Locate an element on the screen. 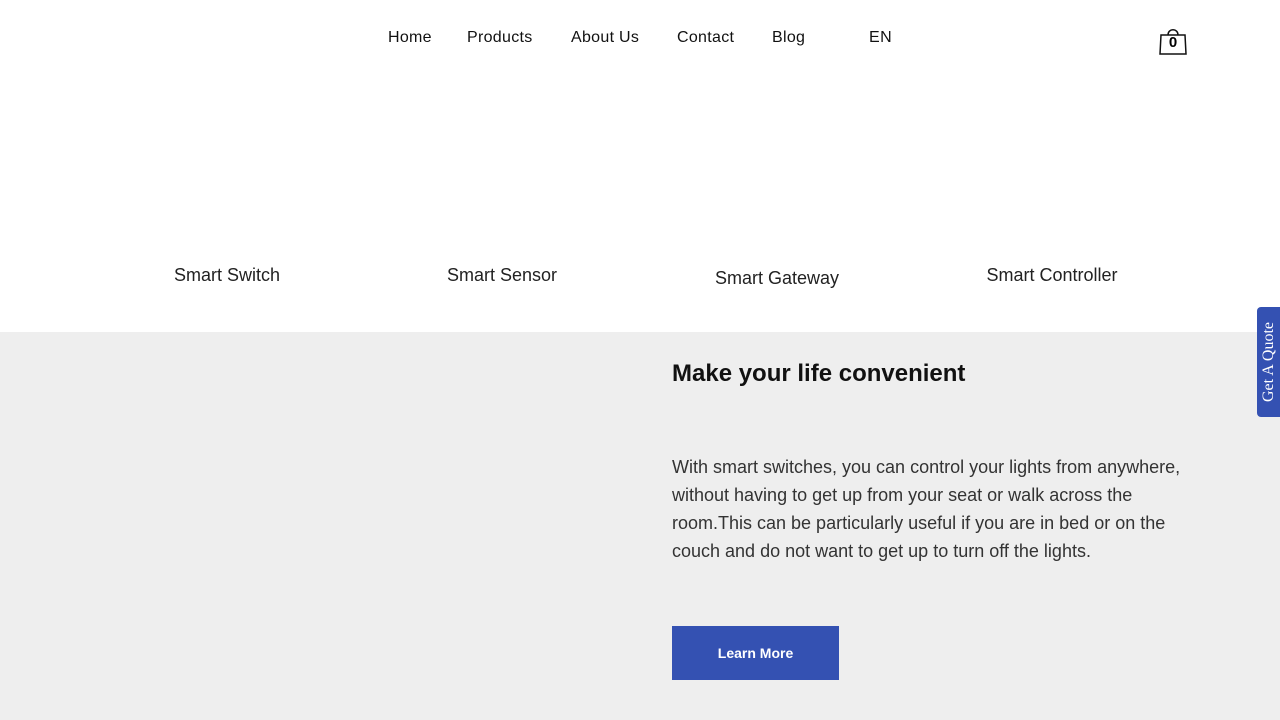 This screenshot has height=720, width=1280. site-header: Home Products About Us Contact Blog EN 0 is located at coordinates (640, 40).